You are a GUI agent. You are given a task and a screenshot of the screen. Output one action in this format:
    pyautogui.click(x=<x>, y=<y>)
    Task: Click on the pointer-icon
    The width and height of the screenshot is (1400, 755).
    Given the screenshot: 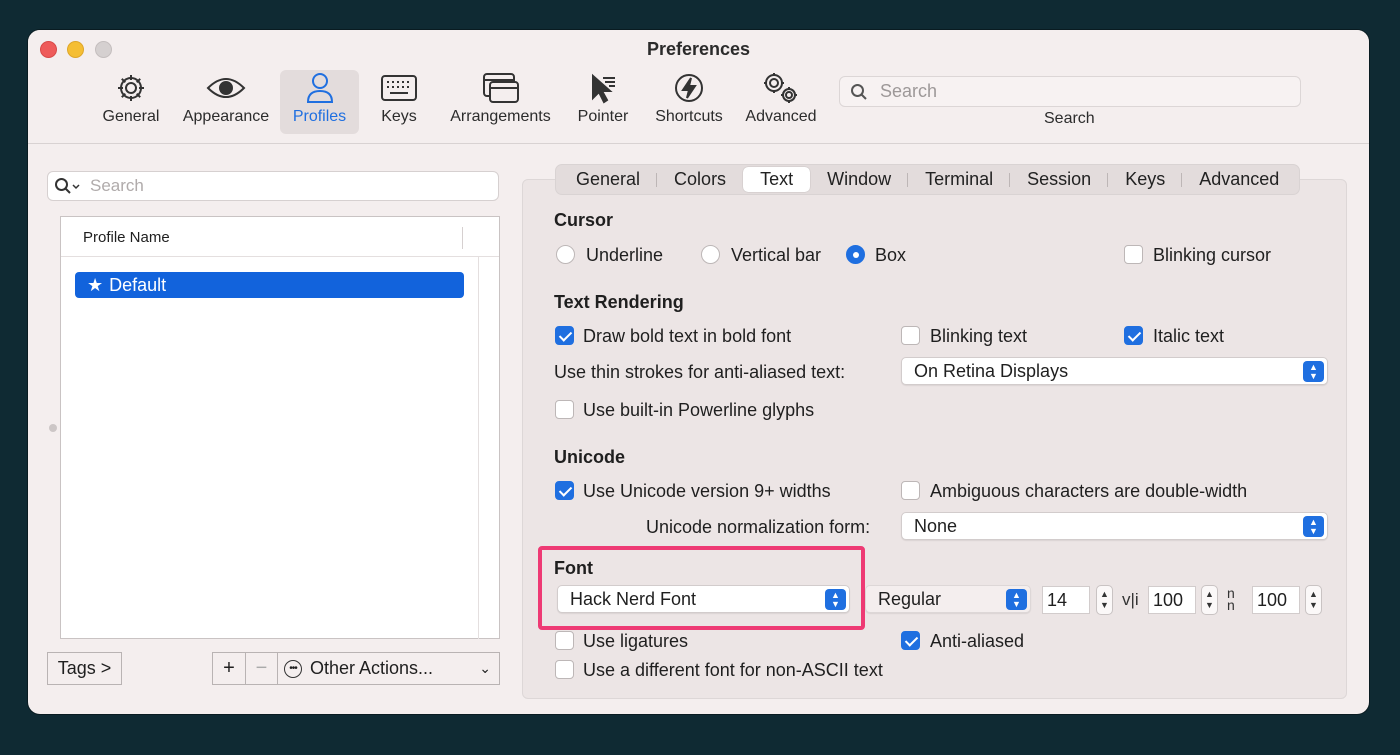 What is the action you would take?
    pyautogui.click(x=603, y=88)
    